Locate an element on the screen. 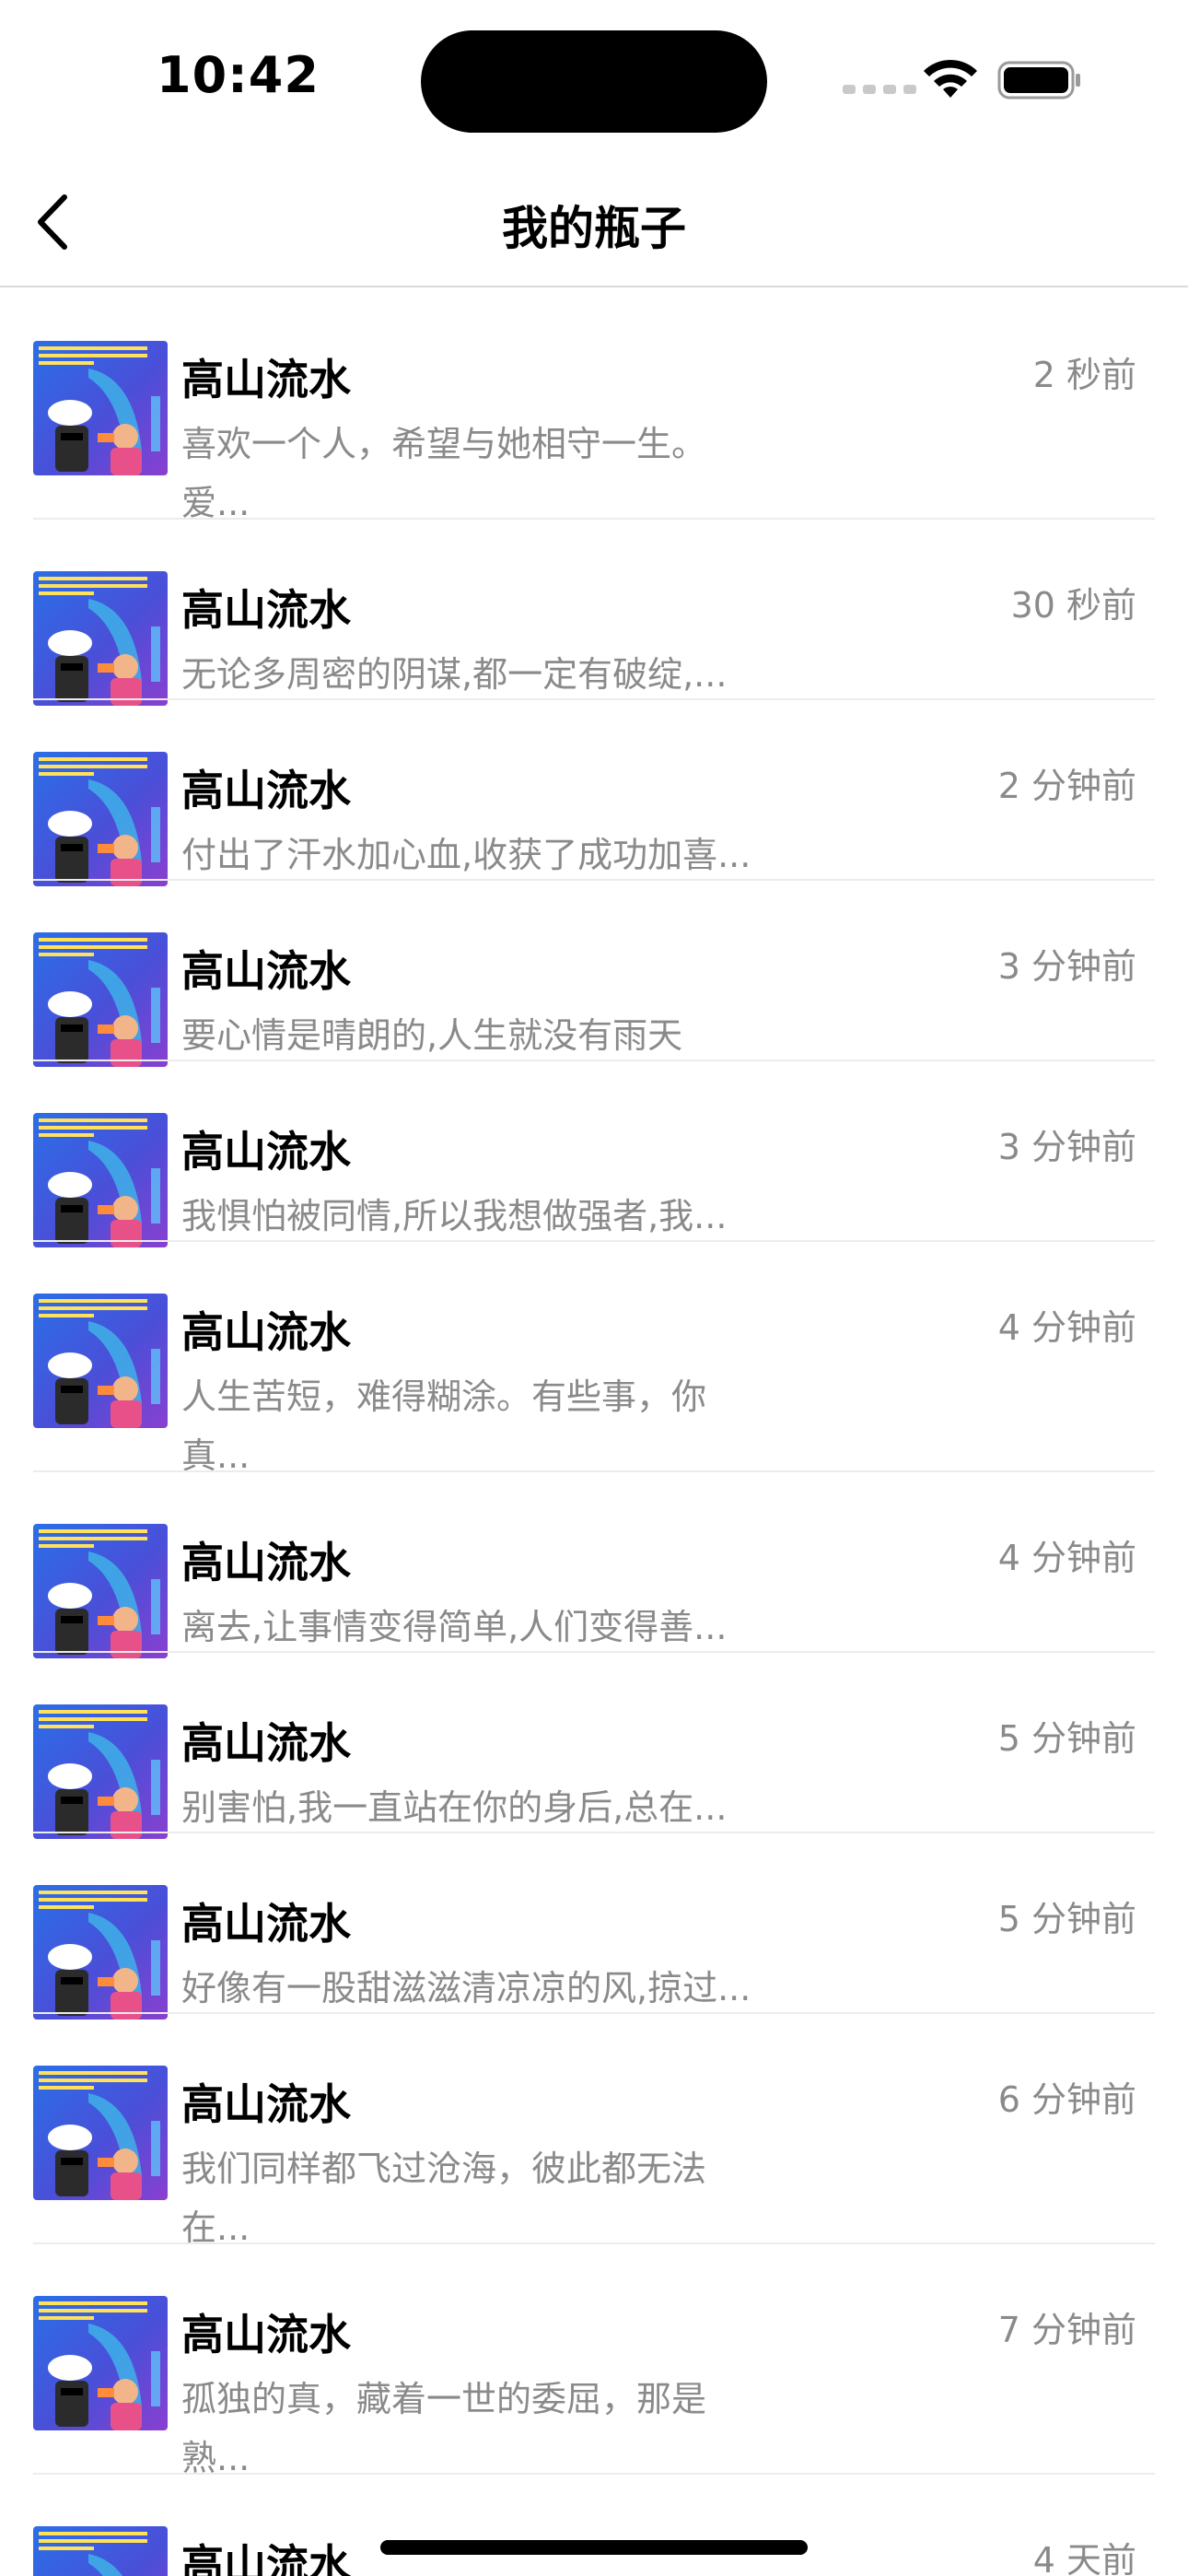  status-time: 10:42 is located at coordinates (239, 75).